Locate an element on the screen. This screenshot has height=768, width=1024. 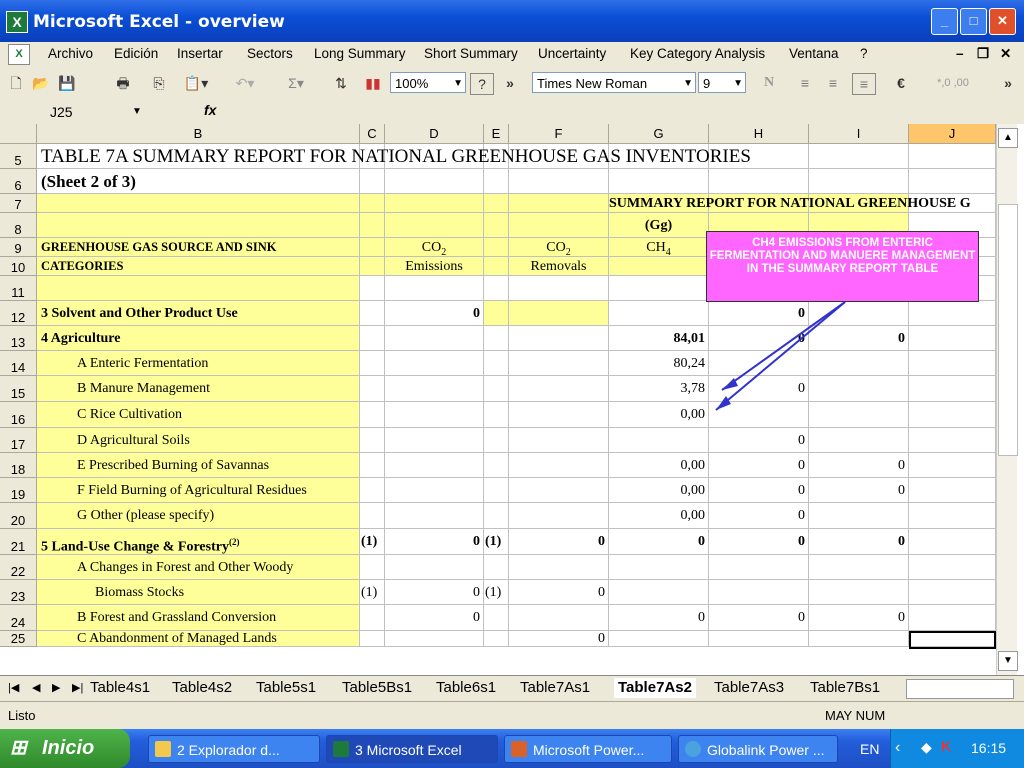
first-sheet-icon: |◀ is located at coordinates (13, 688).